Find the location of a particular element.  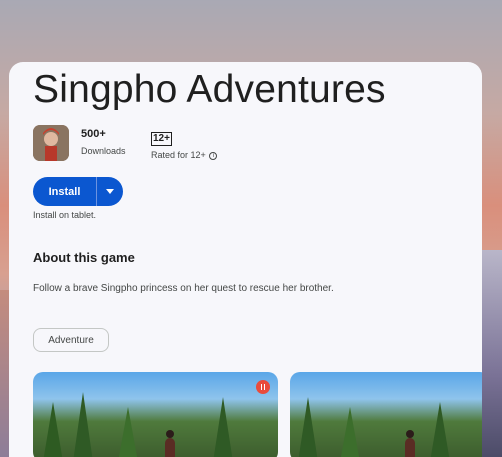

about-heading: About this game is located at coordinates (84, 257).